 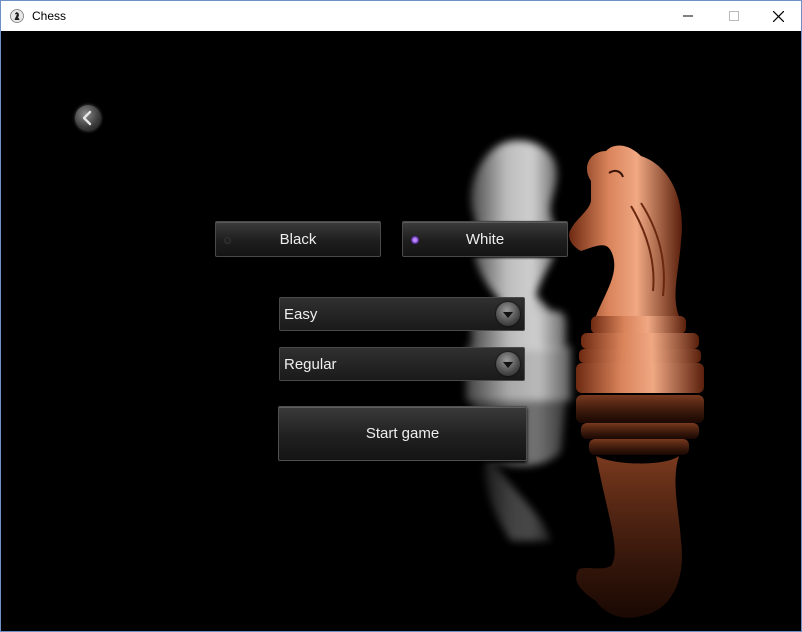 What do you see at coordinates (17, 16) in the screenshot?
I see `chess-app-icon` at bounding box center [17, 16].